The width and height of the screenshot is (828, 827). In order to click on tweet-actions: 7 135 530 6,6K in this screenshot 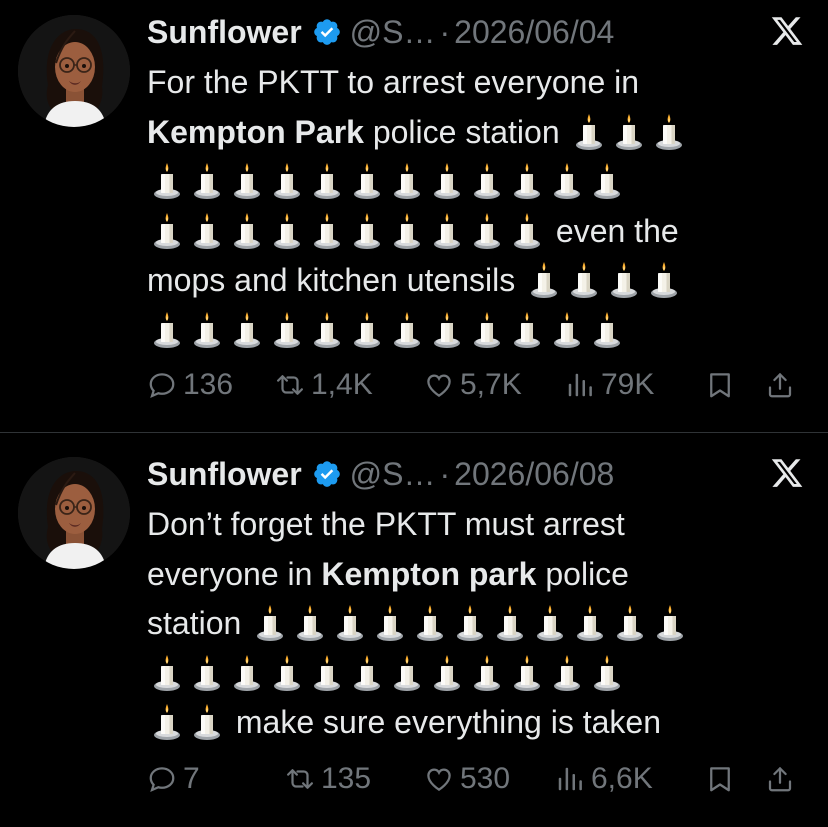, I will do `click(477, 779)`.